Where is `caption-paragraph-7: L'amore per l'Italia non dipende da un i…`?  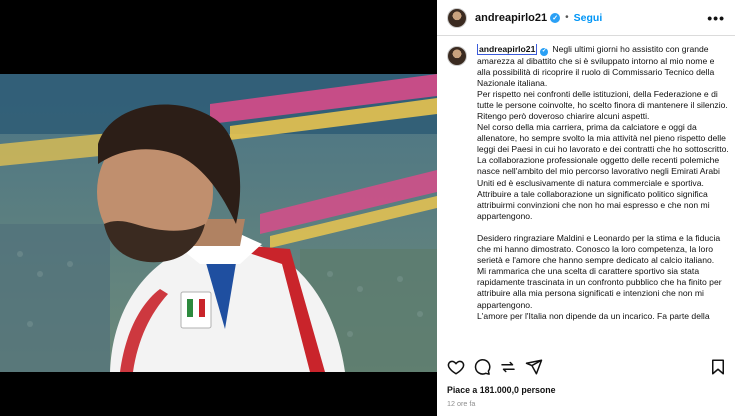
caption-paragraph-7: L'amore per l'Italia non dipende da un i… is located at coordinates (593, 315).